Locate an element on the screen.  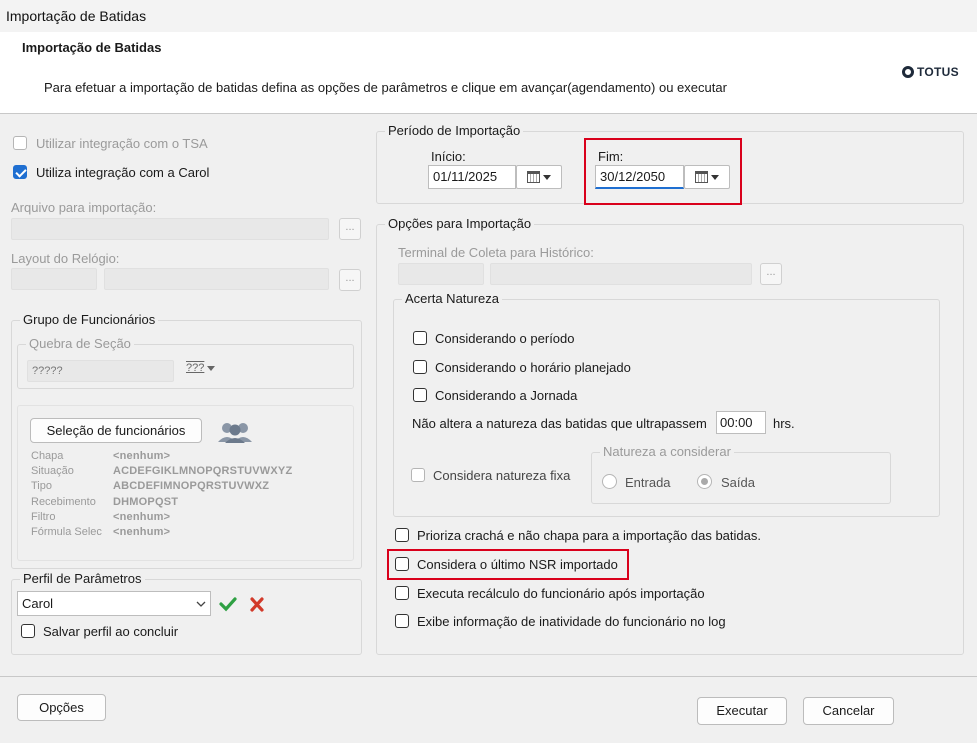
layout-label: Layout do Relógio: is located at coordinates (65, 258).